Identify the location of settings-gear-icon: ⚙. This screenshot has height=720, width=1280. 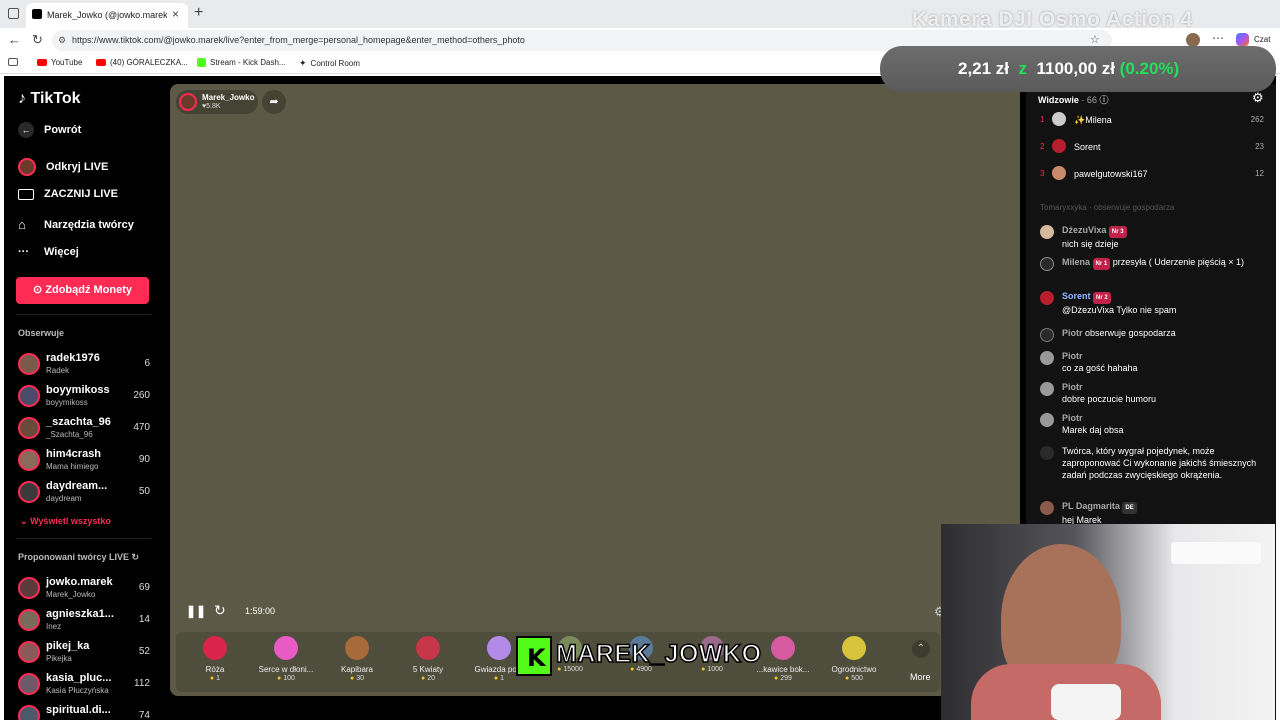
(1258, 98).